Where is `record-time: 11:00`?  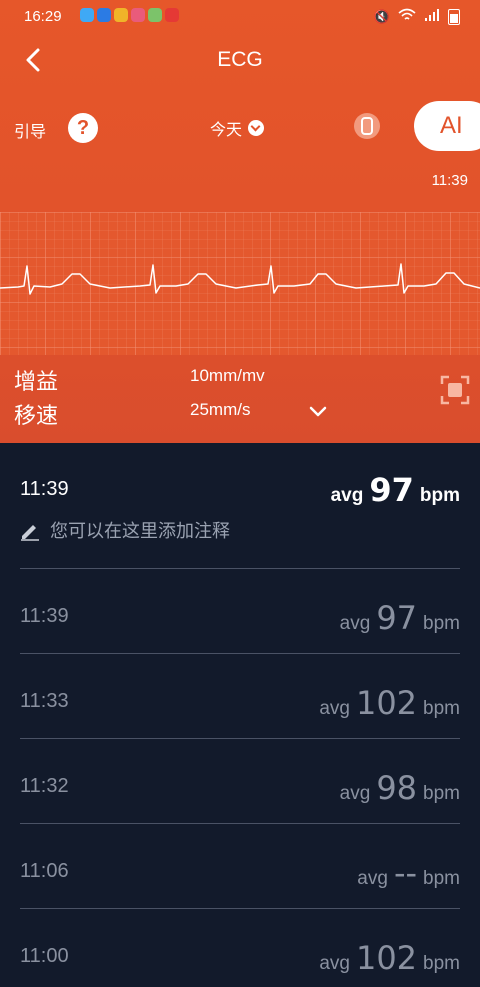
record-time: 11:00 is located at coordinates (44, 956).